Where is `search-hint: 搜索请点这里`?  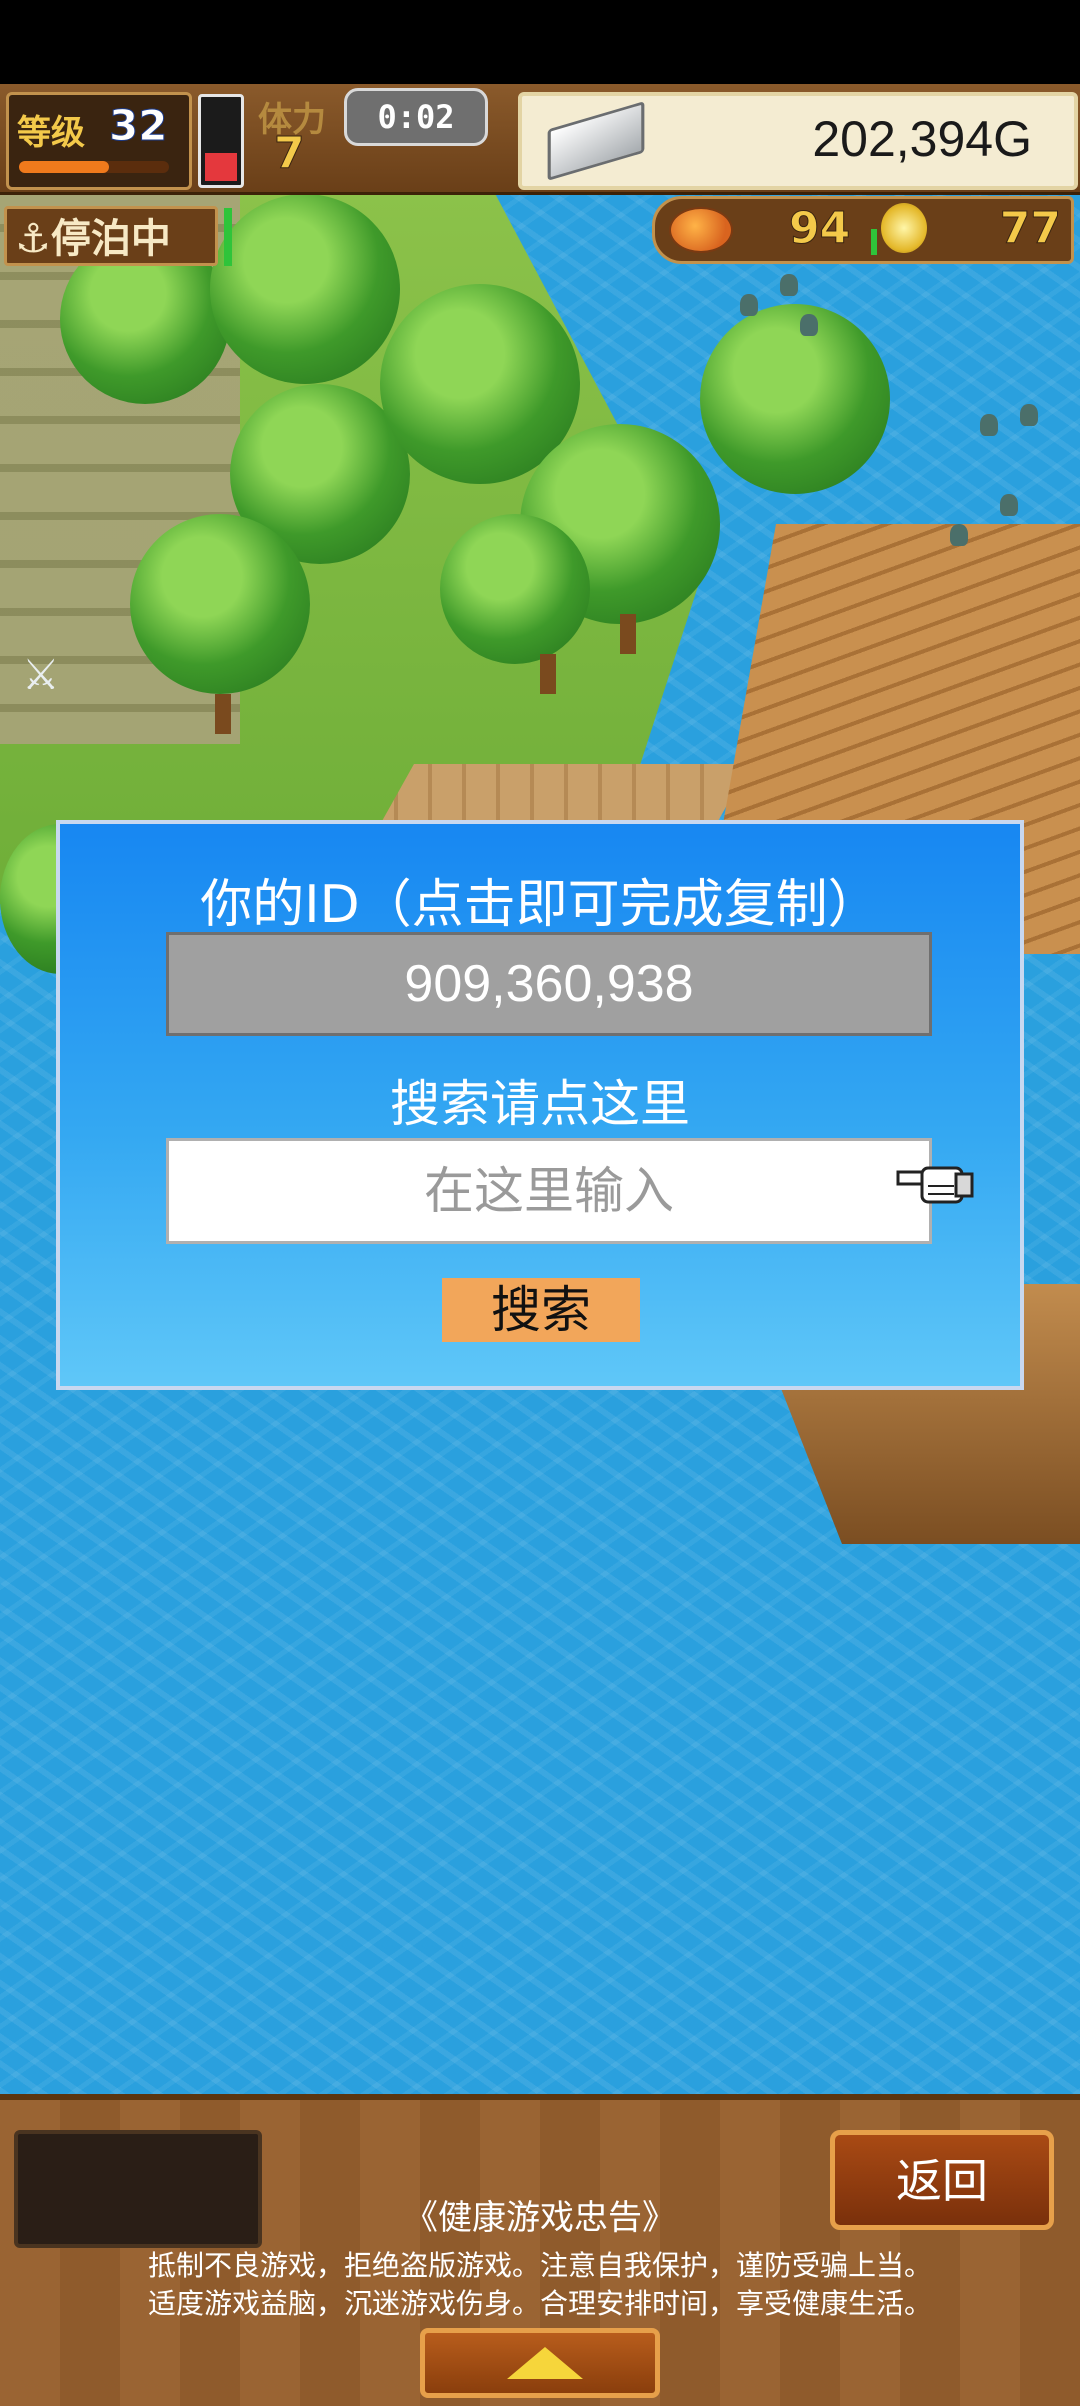
search-hint: 搜索请点这里 is located at coordinates (540, 1104).